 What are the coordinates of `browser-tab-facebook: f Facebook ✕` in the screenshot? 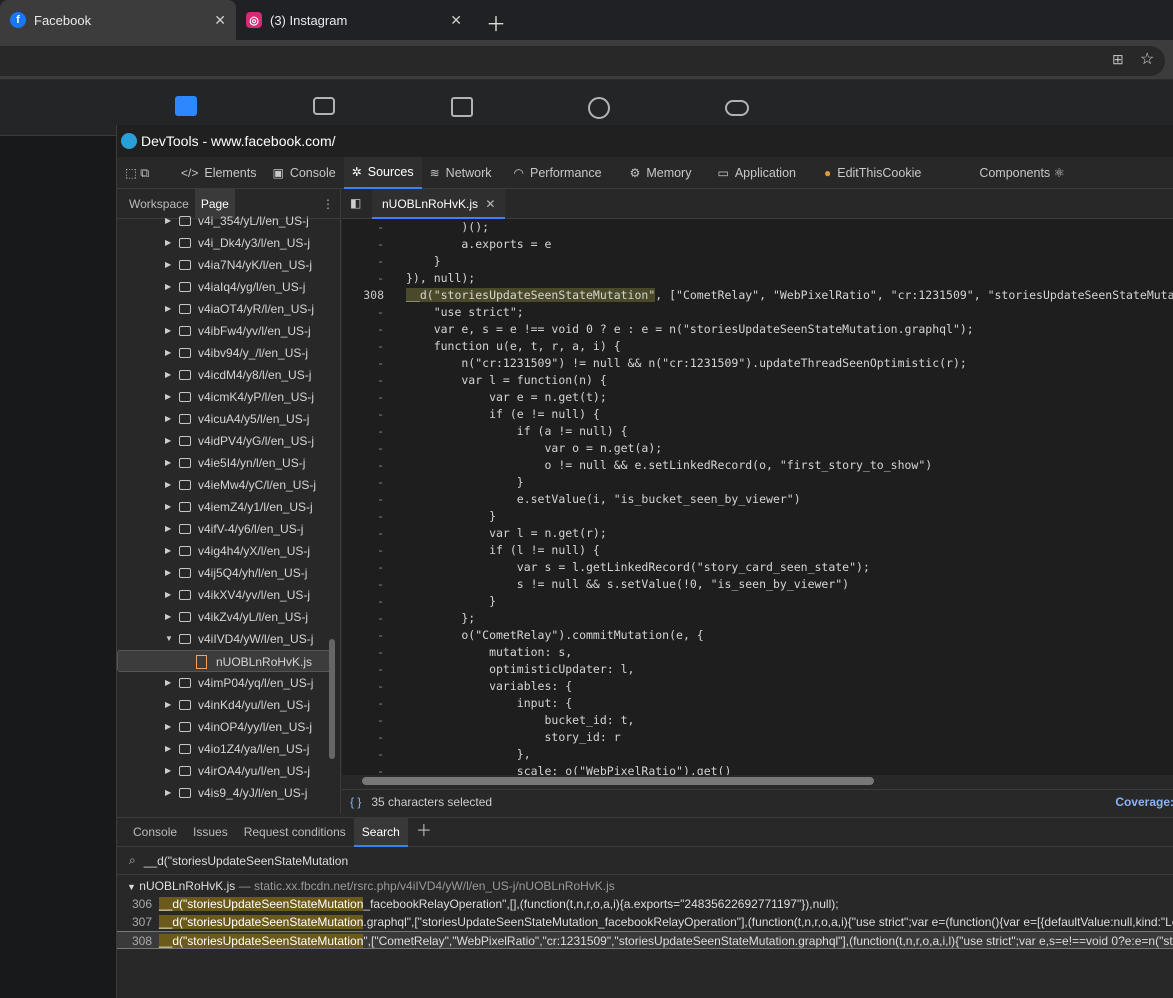 It's located at (118, 20).